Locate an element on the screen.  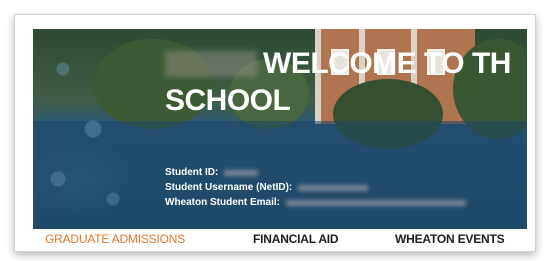
welcome-text: WELCOME TO TH is located at coordinates (387, 63).